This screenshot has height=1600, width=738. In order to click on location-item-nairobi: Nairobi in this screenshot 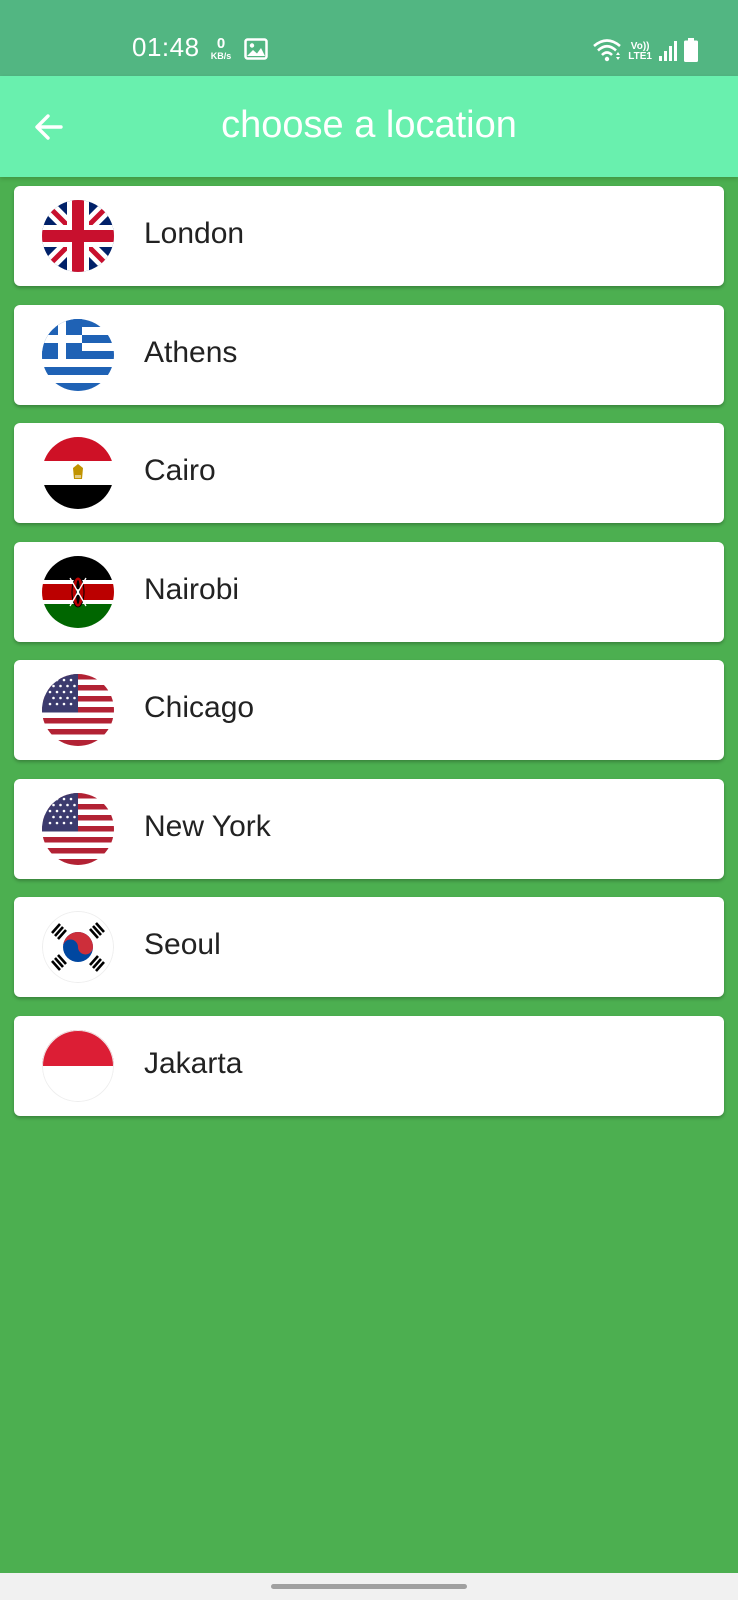, I will do `click(369, 591)`.